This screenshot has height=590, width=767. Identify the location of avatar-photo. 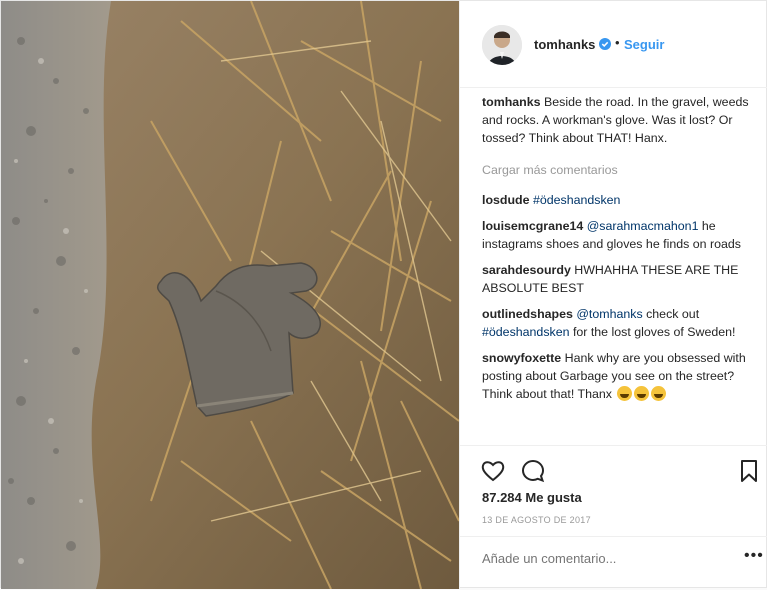
(502, 45).